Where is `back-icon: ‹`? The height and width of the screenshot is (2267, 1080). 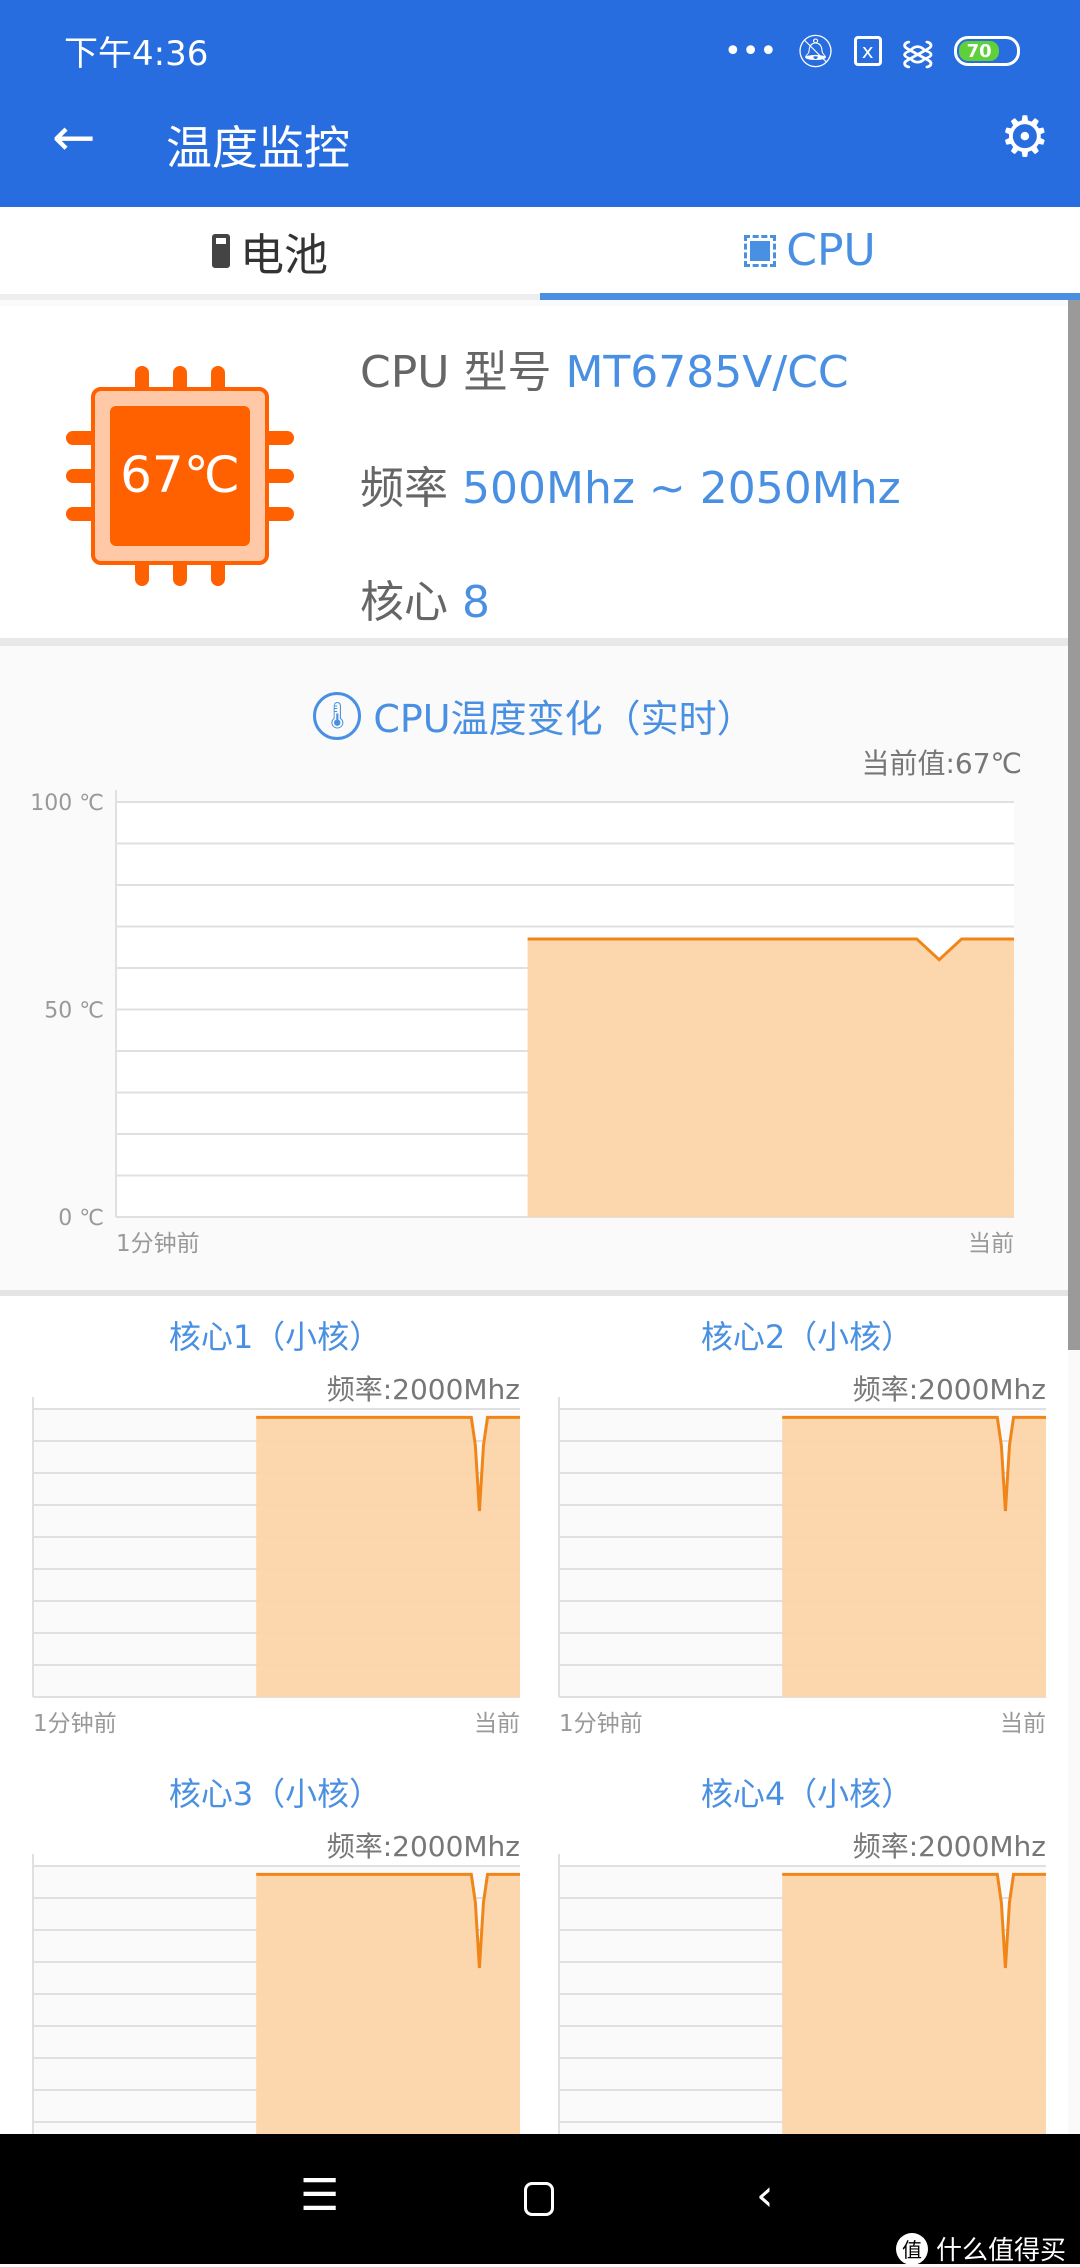 back-icon: ‹ is located at coordinates (765, 2195).